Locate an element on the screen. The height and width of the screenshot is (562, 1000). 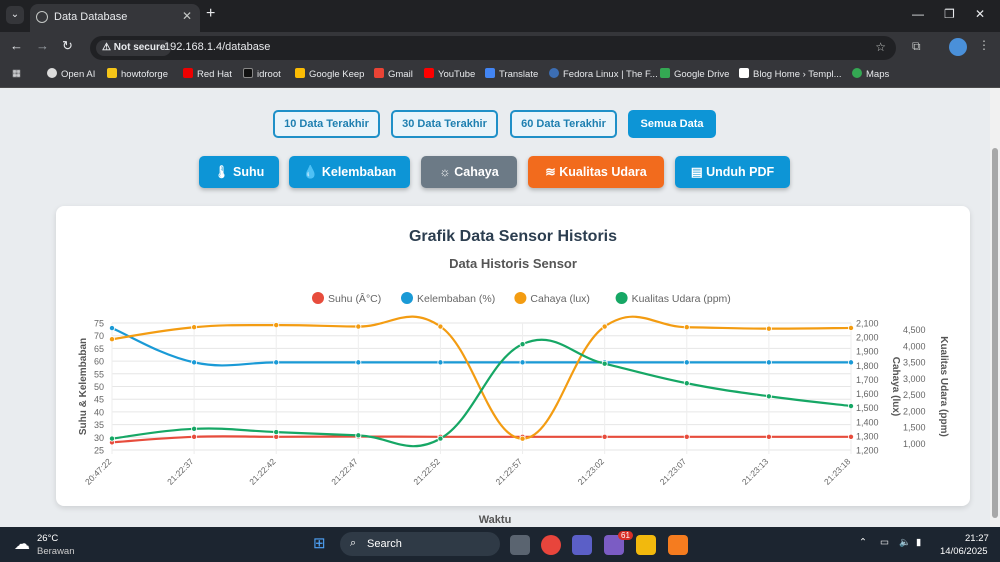
kelembaban-button: 💧 Kelembaban is located at coordinates (349, 172).